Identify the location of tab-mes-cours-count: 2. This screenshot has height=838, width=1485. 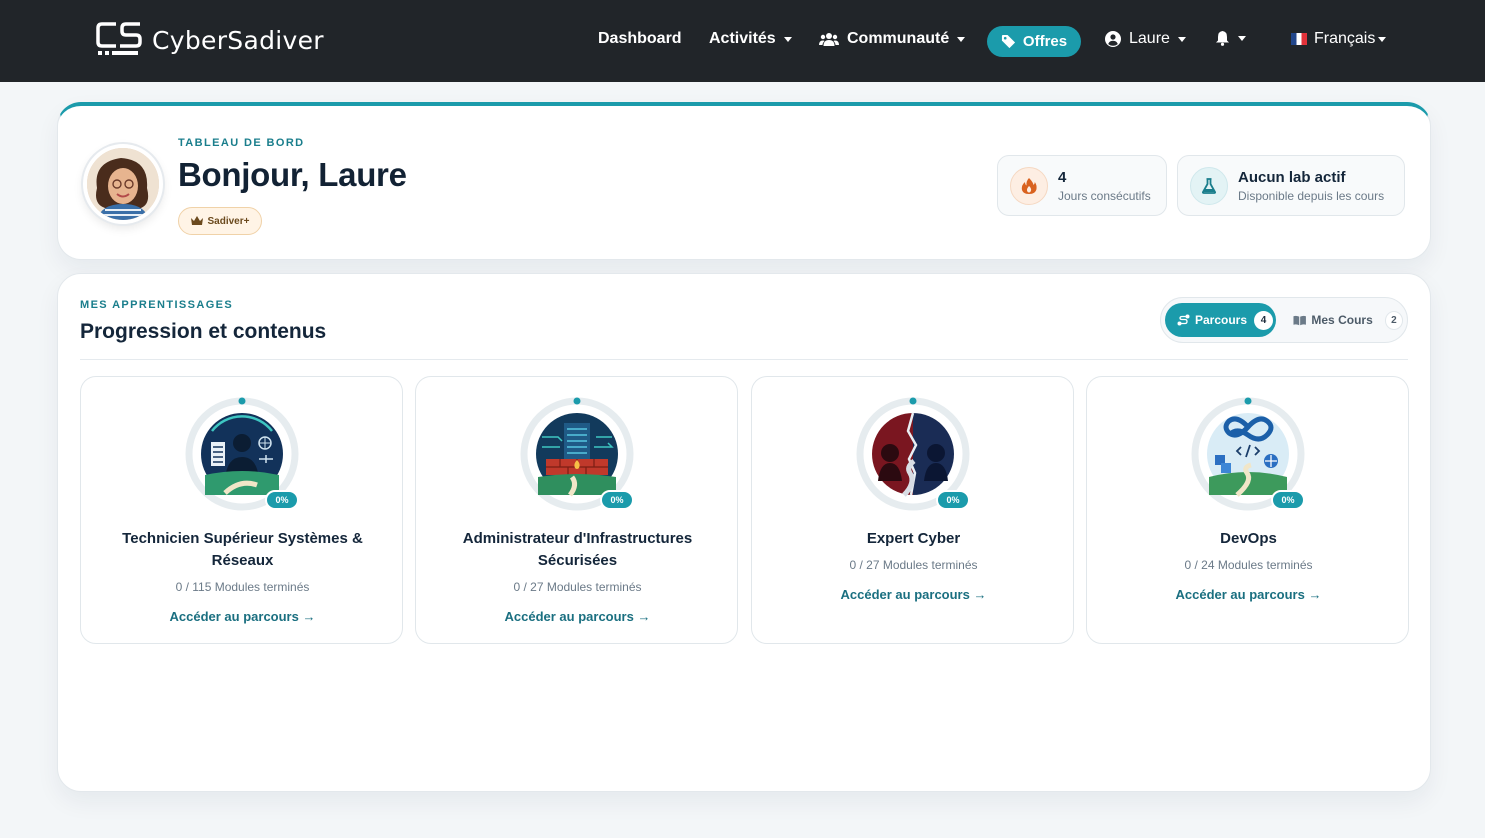
(1393, 320).